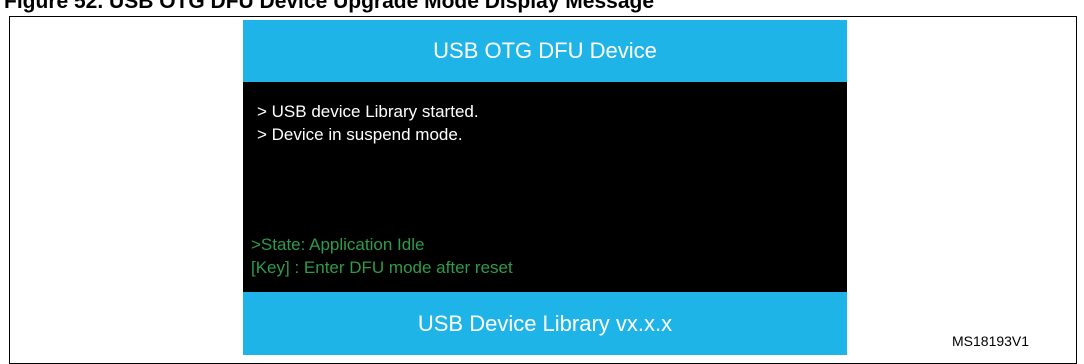 This screenshot has height=364, width=1084. What do you see at coordinates (368, 111) in the screenshot?
I see `log-line: > USB device Library started.` at bounding box center [368, 111].